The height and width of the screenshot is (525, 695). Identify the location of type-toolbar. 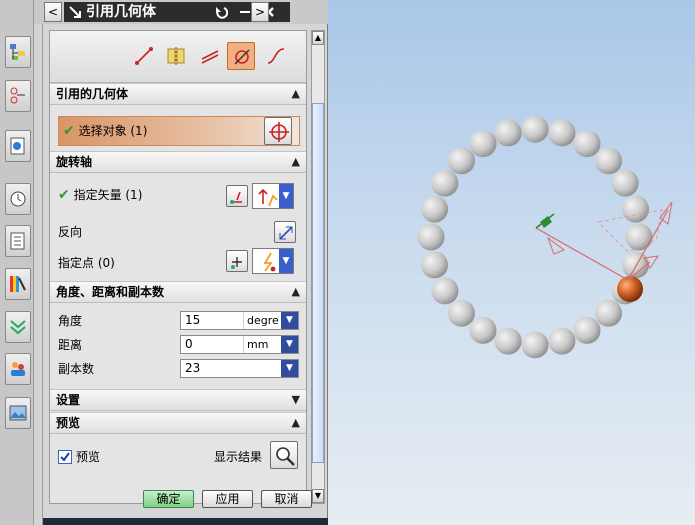
(178, 57).